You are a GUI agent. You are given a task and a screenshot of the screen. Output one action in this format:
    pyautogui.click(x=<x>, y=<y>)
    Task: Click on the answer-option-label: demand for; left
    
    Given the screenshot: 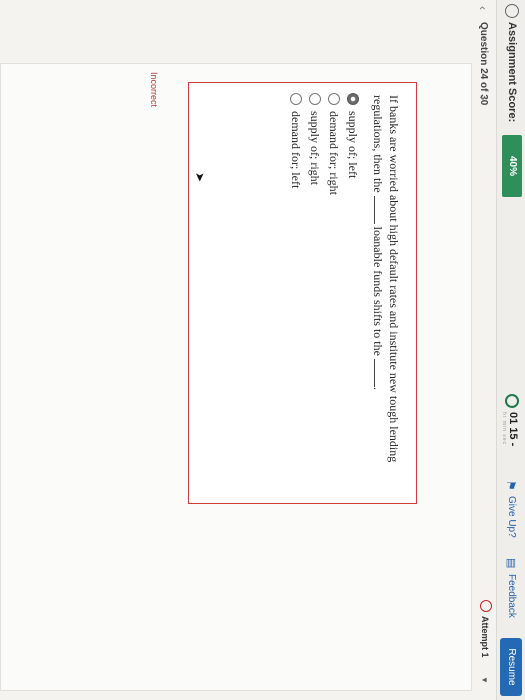 What is the action you would take?
    pyautogui.click(x=296, y=150)
    